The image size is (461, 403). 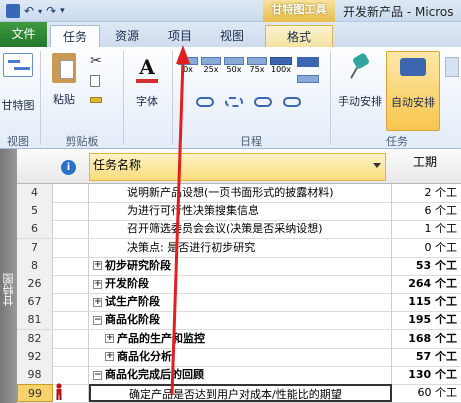 I want to click on task-name-cell: + 商品化分析, so click(x=240, y=356).